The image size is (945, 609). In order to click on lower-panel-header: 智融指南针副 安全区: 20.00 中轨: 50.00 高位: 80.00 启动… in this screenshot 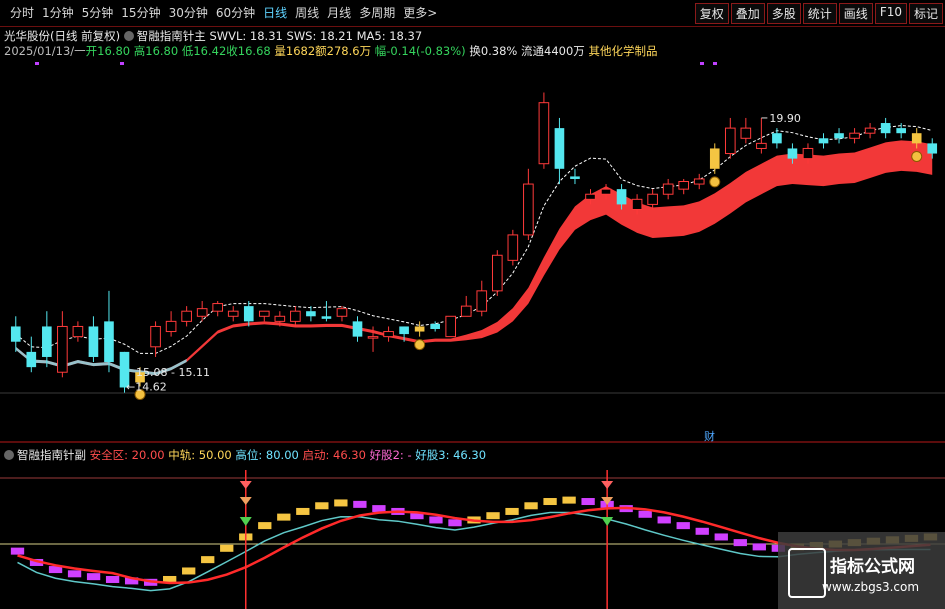, I will do `click(245, 455)`.